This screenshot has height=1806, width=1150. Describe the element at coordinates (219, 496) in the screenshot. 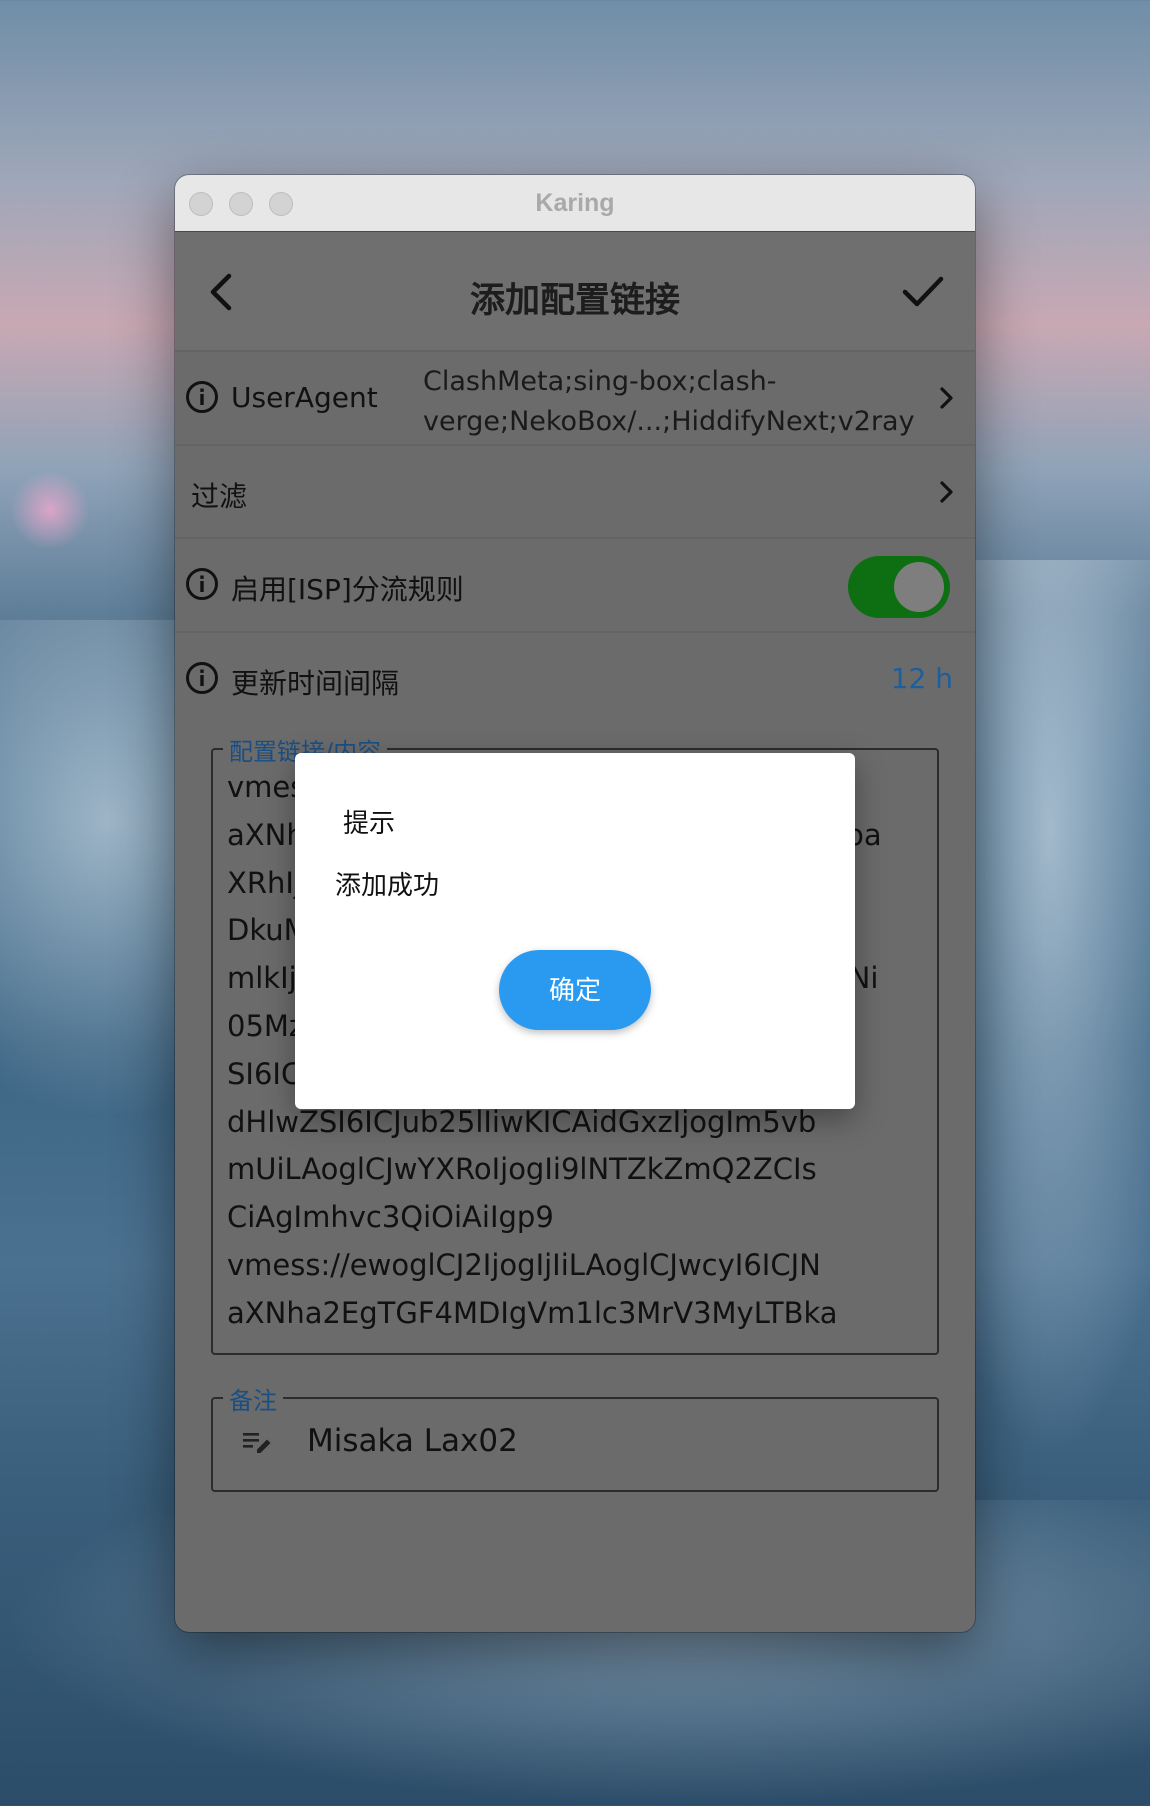

I see `filter-label: 过滤` at that location.